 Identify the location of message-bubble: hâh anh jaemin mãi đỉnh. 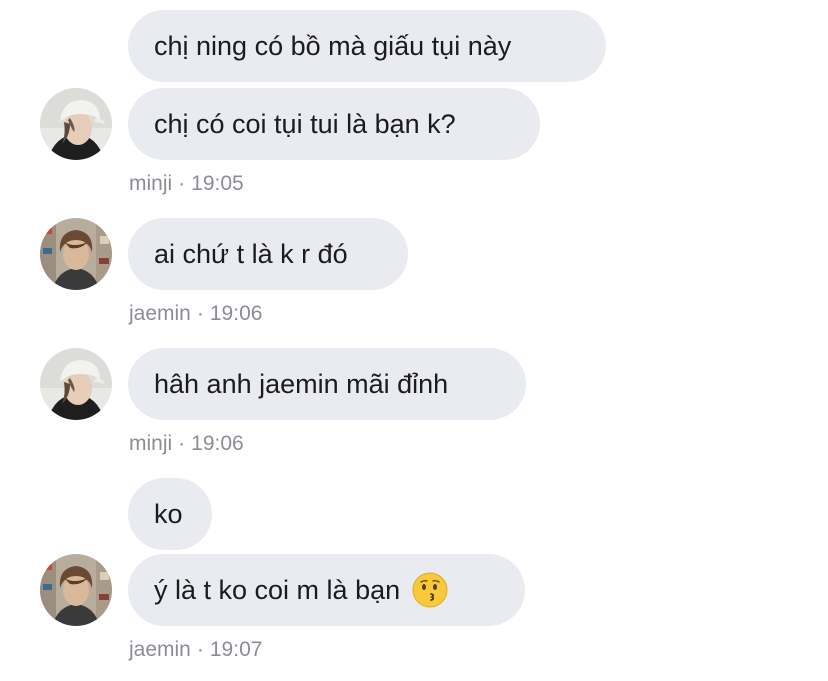
(327, 384).